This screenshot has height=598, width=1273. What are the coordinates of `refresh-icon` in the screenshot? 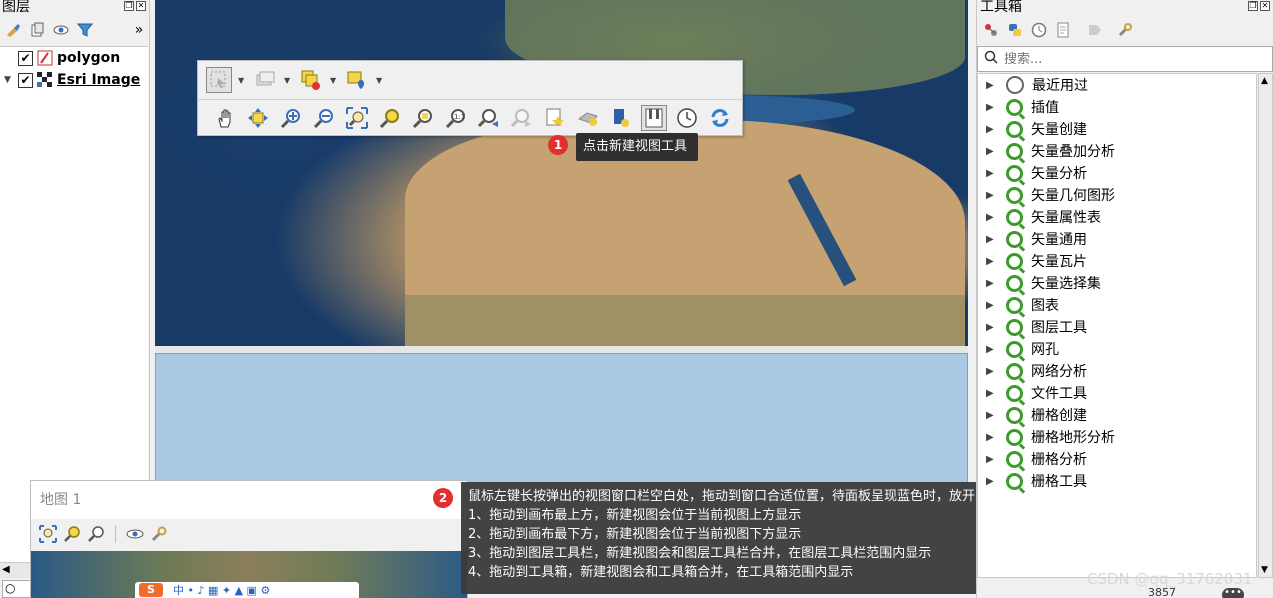 It's located at (720, 118).